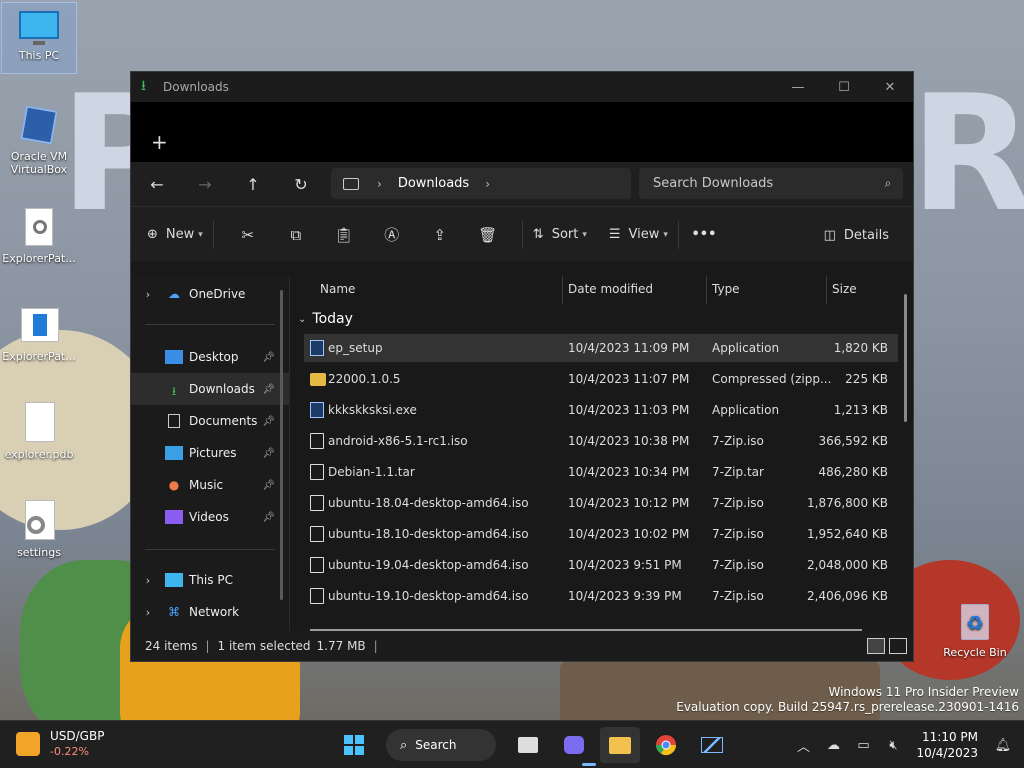  Describe the element at coordinates (856, 235) in the screenshot. I see `details-pane-button: ◫ Details` at that location.